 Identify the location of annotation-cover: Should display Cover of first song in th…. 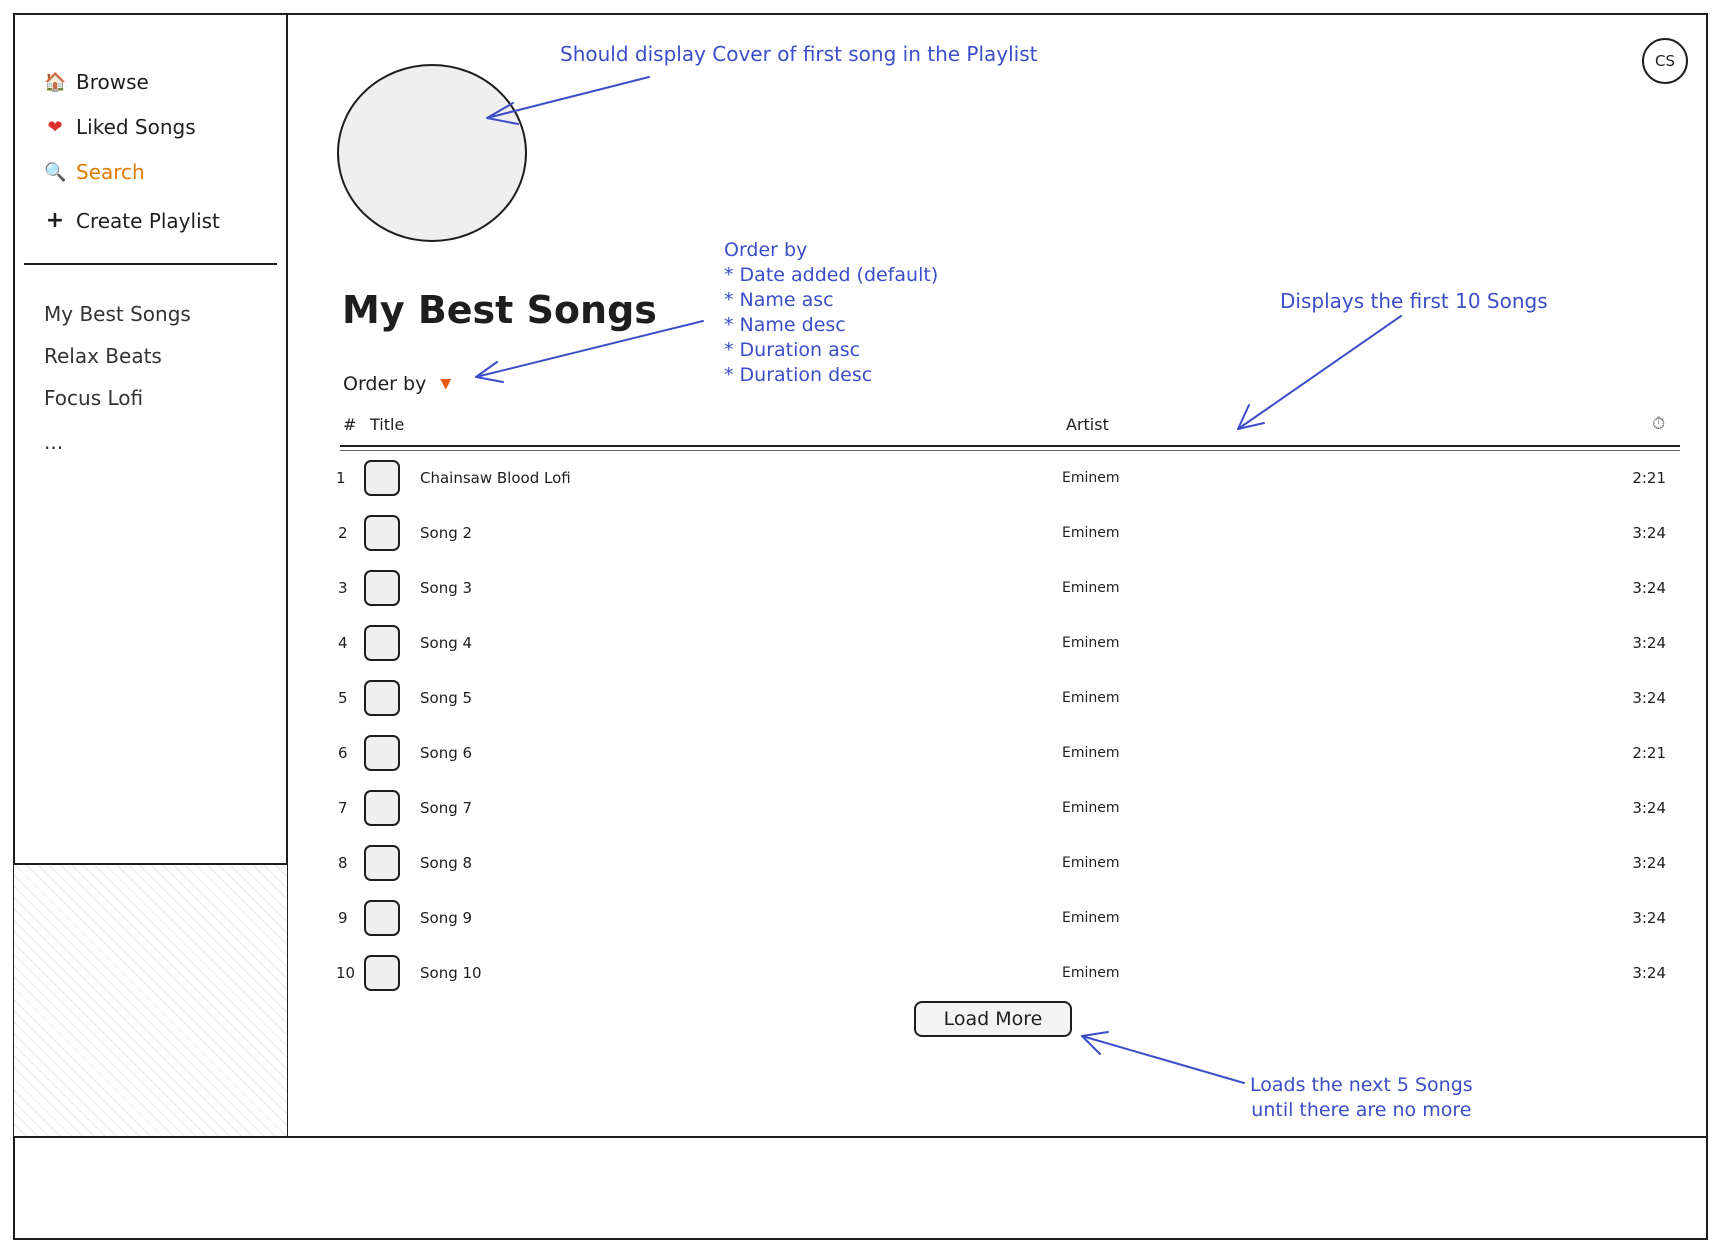
(799, 54).